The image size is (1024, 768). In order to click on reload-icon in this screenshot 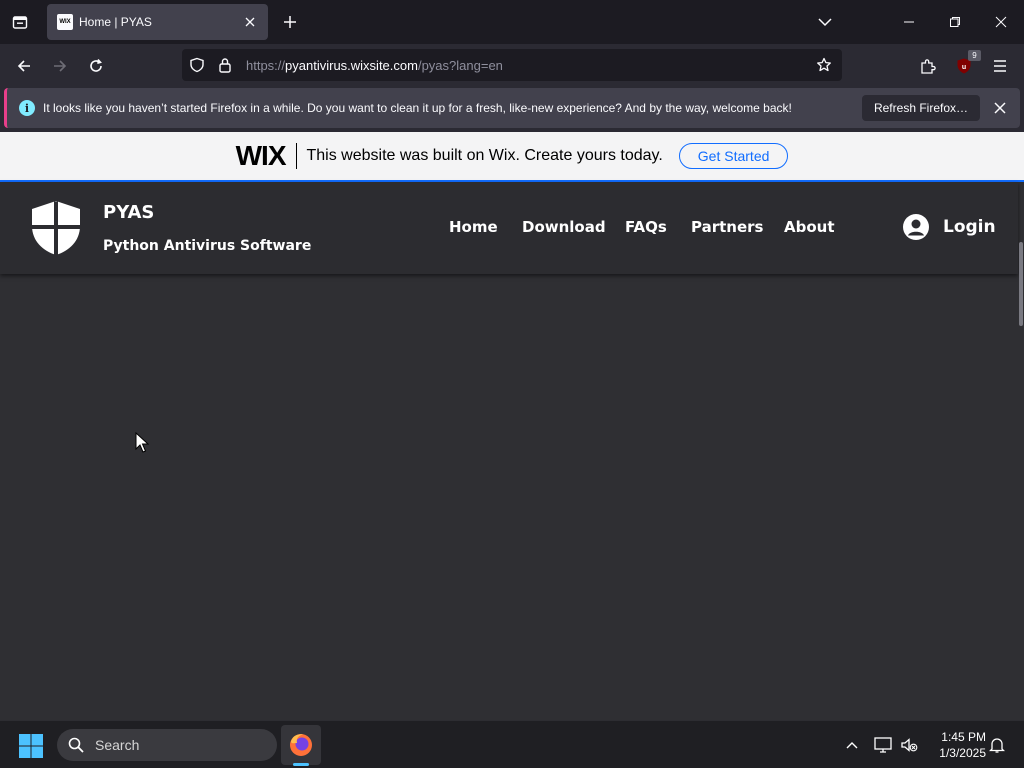, I will do `click(96, 65)`.